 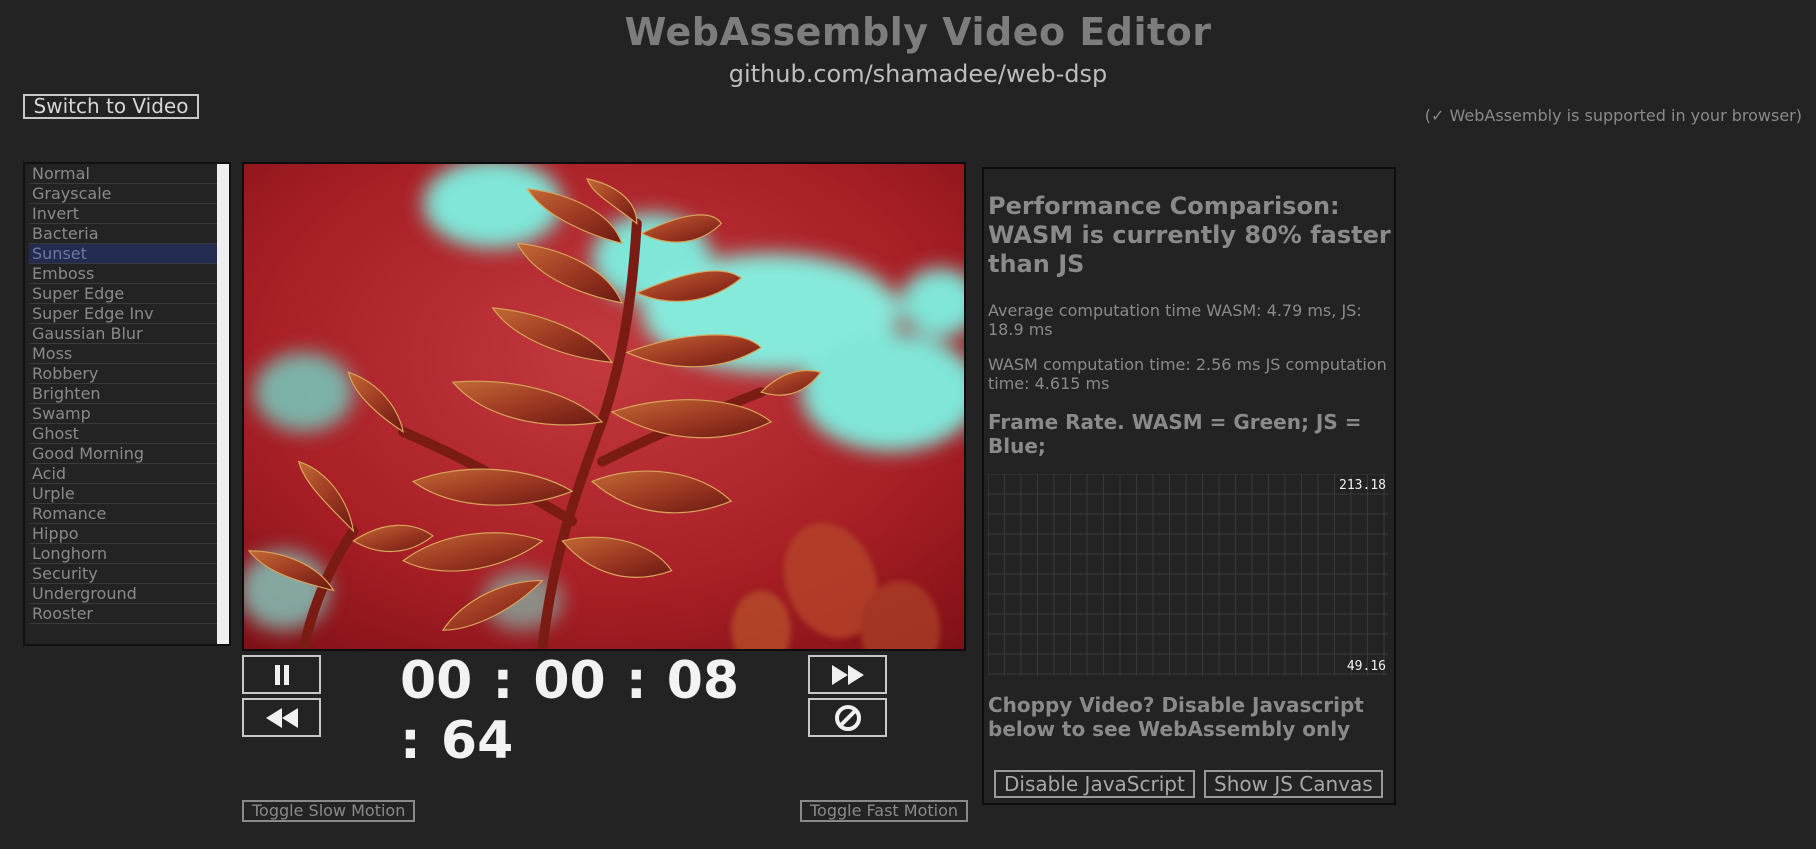 What do you see at coordinates (125, 234) in the screenshot?
I see `filter-item: Bacteria` at bounding box center [125, 234].